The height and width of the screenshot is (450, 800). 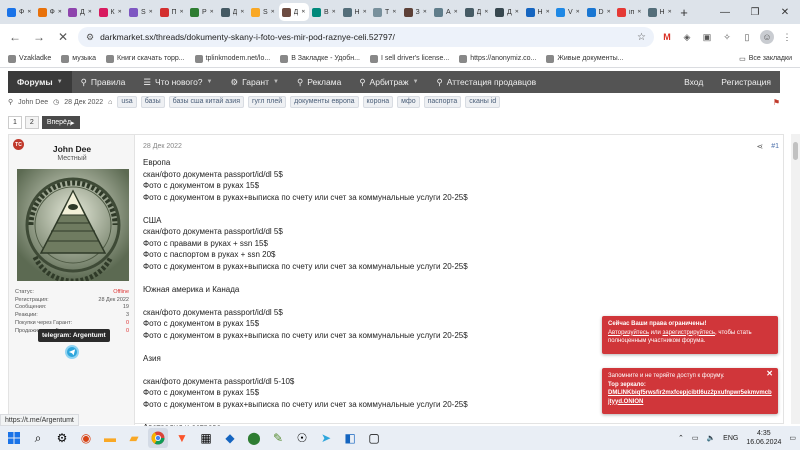 I want to click on register-button: Регистрация, so click(x=746, y=82).